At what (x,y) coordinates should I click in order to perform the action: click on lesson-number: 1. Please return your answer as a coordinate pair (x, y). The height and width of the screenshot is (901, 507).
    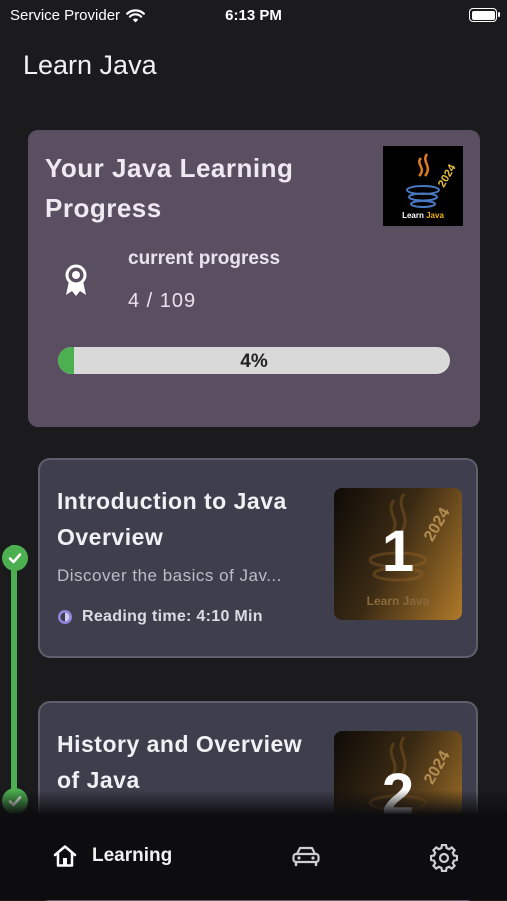
    Looking at the image, I should click on (398, 551).